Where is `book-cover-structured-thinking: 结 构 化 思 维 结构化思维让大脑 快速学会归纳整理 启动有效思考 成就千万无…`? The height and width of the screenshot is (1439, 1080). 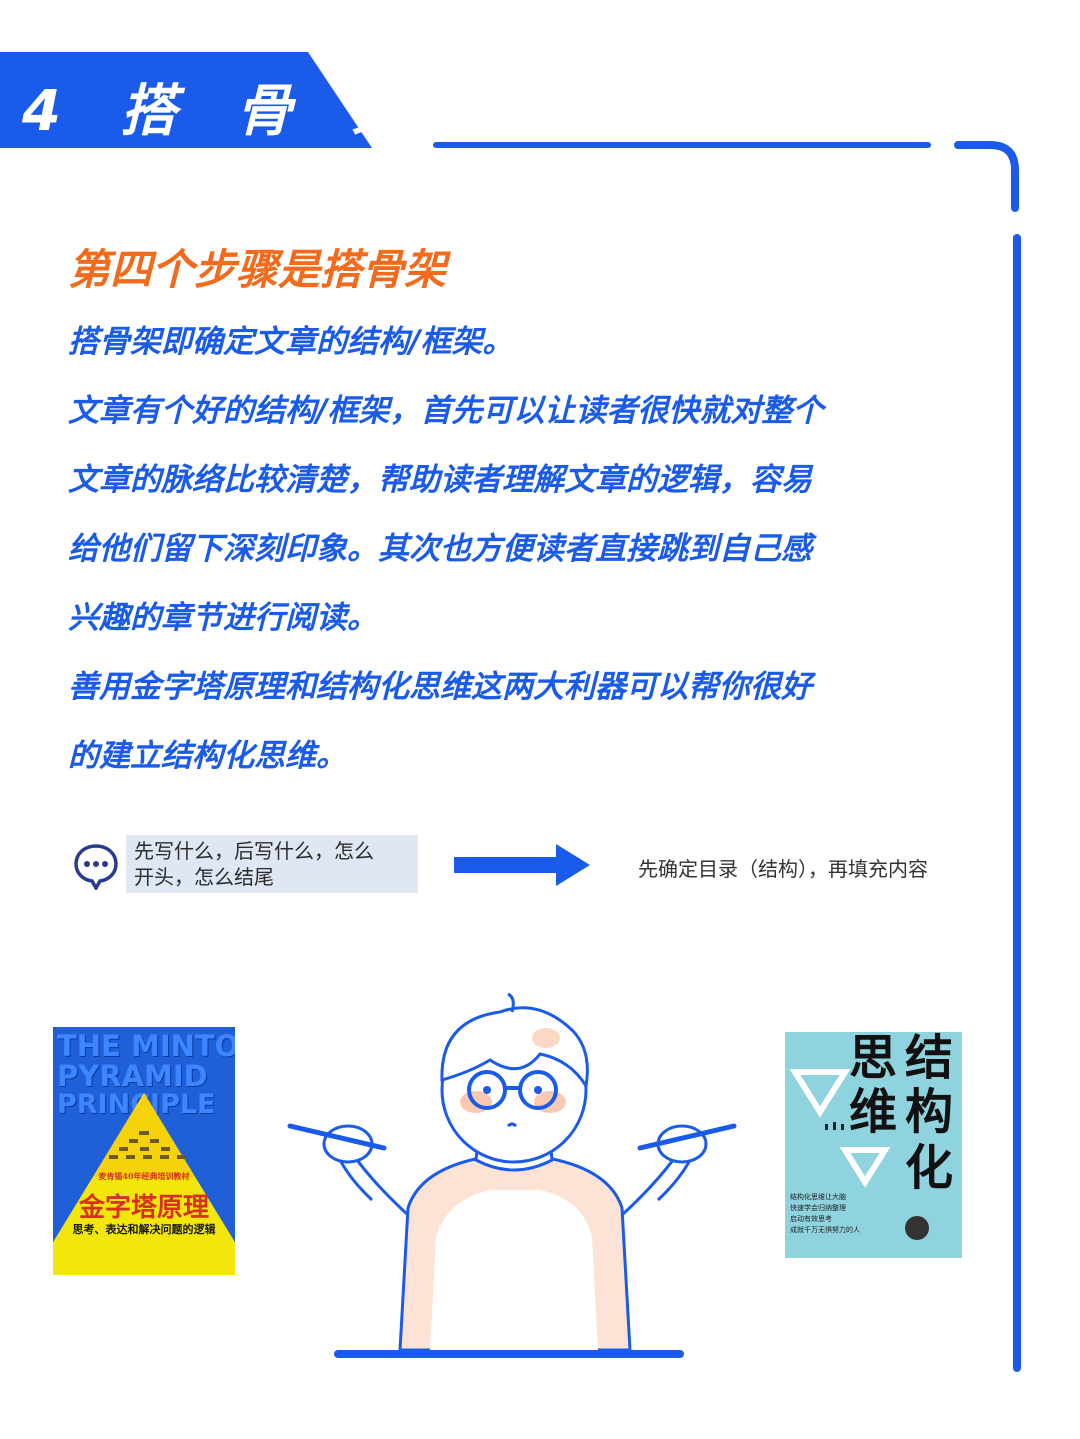
book-cover-structured-thinking: 结 构 化 思 维 结构化思维让大脑 快速学会归纳整理 启动有效思考 成就千万无… is located at coordinates (873, 1145).